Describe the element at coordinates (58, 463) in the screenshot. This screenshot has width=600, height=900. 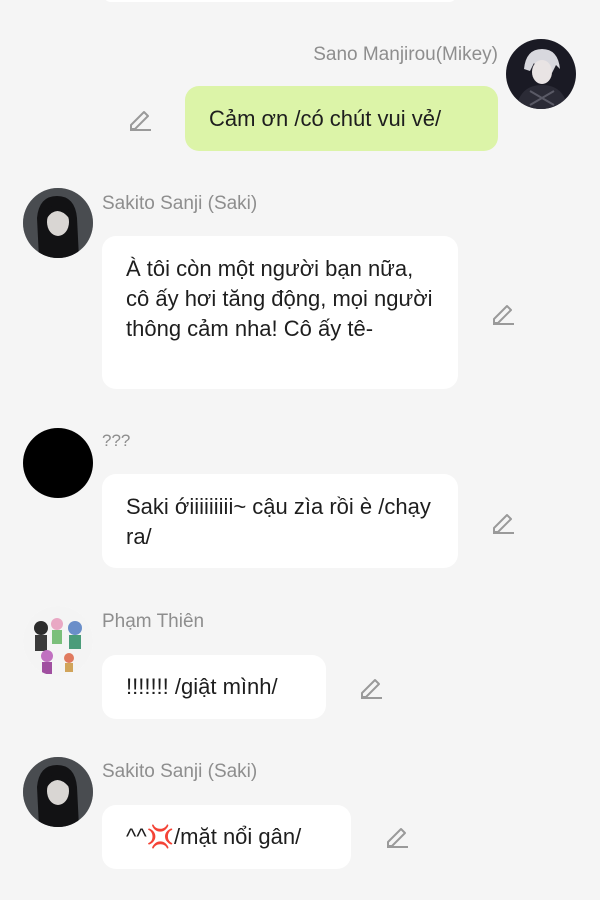
I see `avatar-unknown` at that location.